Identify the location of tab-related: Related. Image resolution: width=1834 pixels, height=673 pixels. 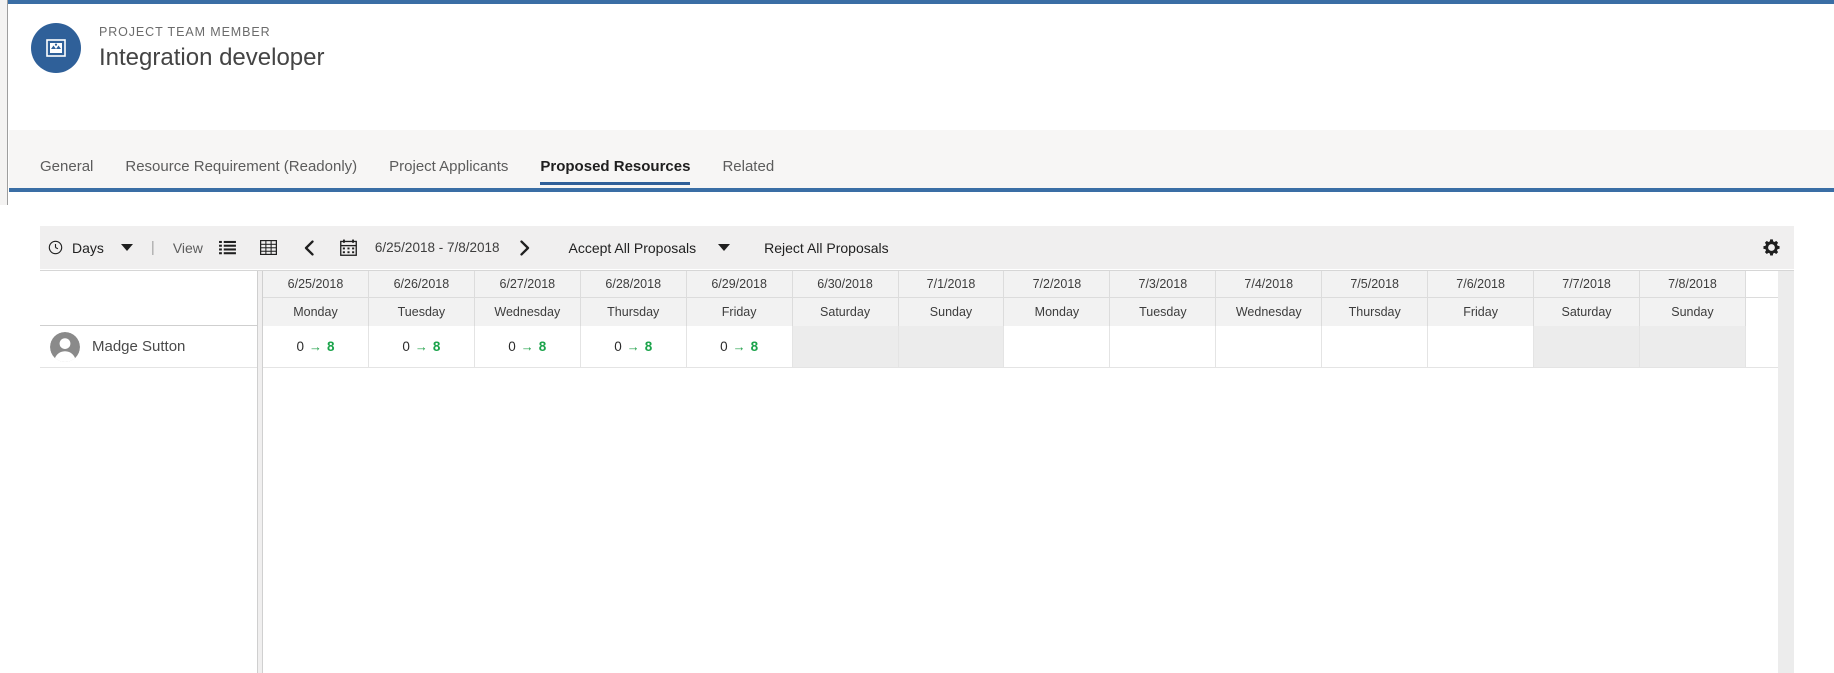
(748, 173).